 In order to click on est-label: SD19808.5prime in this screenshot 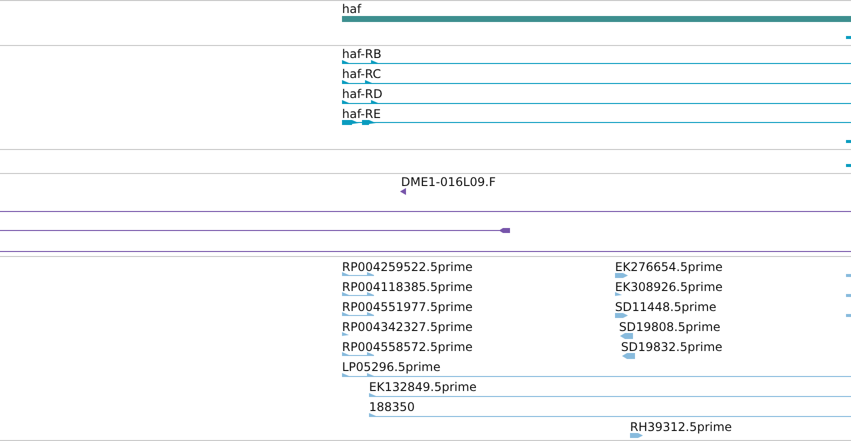, I will do `click(669, 327)`.